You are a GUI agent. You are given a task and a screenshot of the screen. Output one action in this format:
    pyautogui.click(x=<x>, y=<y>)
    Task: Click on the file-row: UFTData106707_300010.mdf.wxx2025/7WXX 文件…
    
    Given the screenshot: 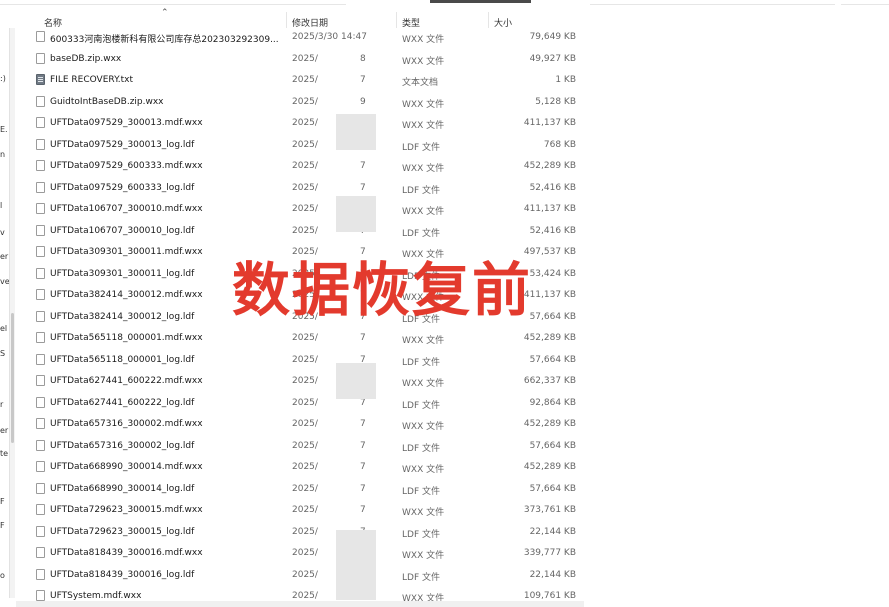 What is the action you would take?
    pyautogui.click(x=300, y=209)
    